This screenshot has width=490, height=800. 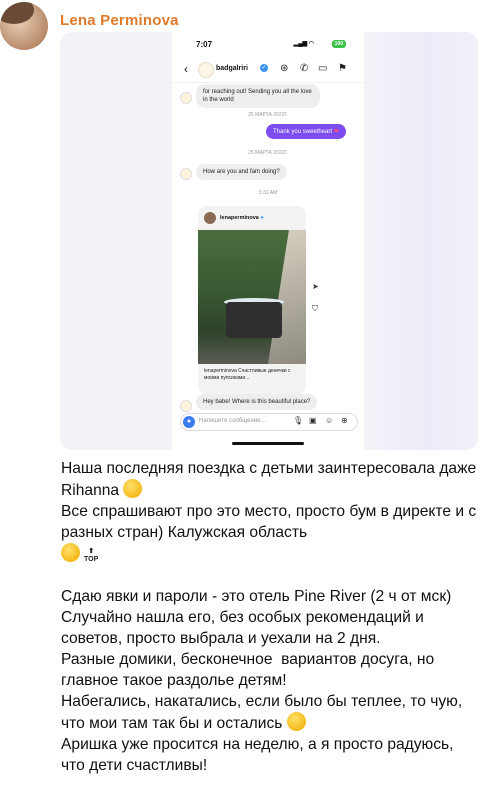 What do you see at coordinates (70, 552) in the screenshot?
I see `laughing-emoji` at bounding box center [70, 552].